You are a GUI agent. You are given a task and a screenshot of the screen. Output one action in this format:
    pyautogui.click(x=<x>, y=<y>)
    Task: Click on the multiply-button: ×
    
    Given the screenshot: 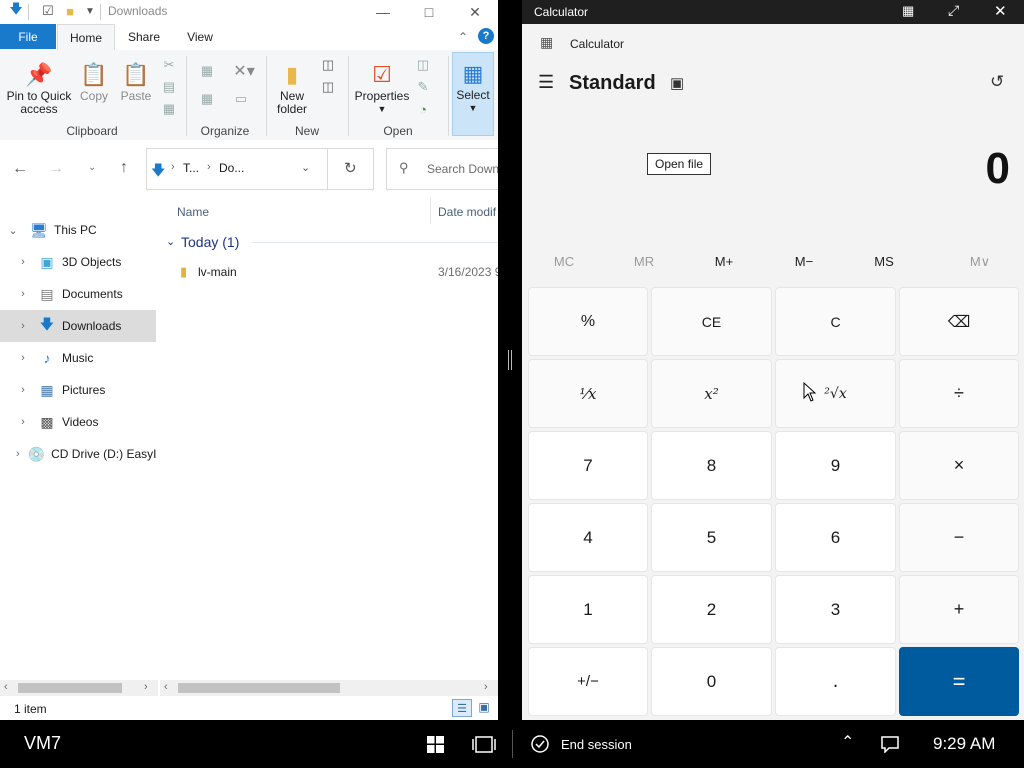 What is the action you would take?
    pyautogui.click(x=959, y=465)
    